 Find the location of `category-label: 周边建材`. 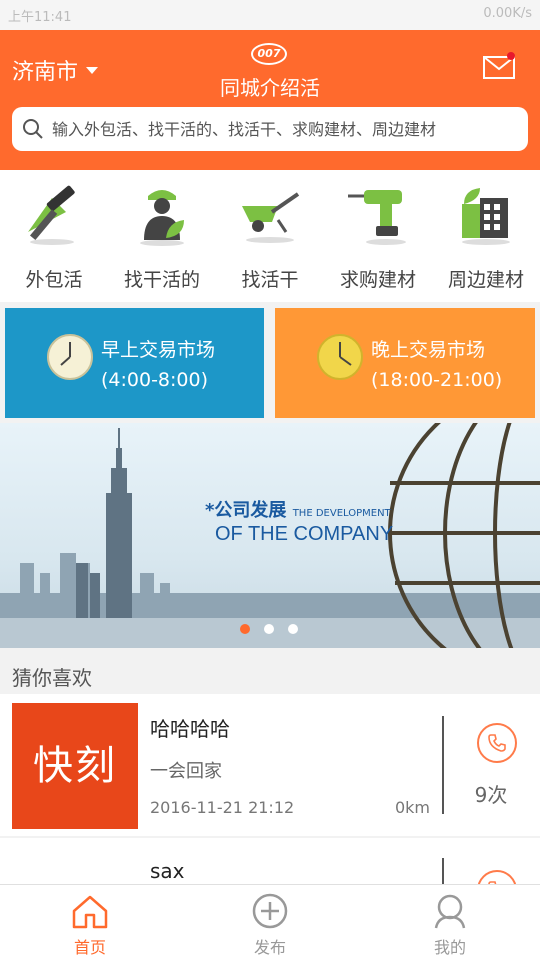

category-label: 周边建材 is located at coordinates (485, 280).